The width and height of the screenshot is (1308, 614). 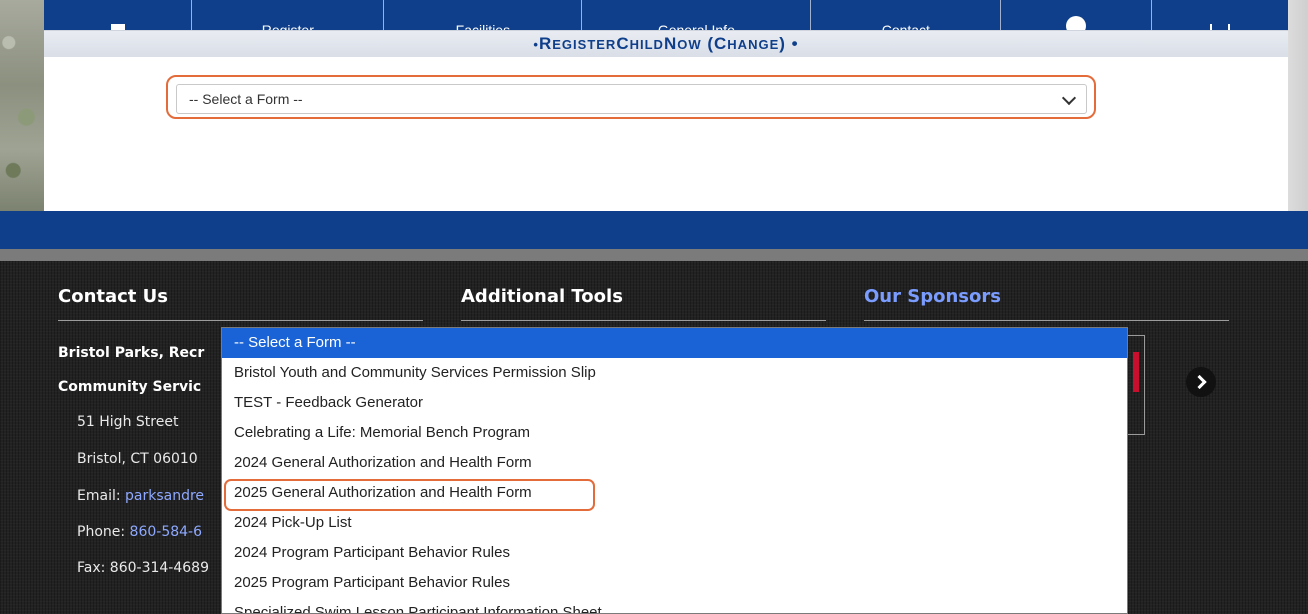 What do you see at coordinates (623, 43) in the screenshot?
I see `banner-text: C` at bounding box center [623, 43].